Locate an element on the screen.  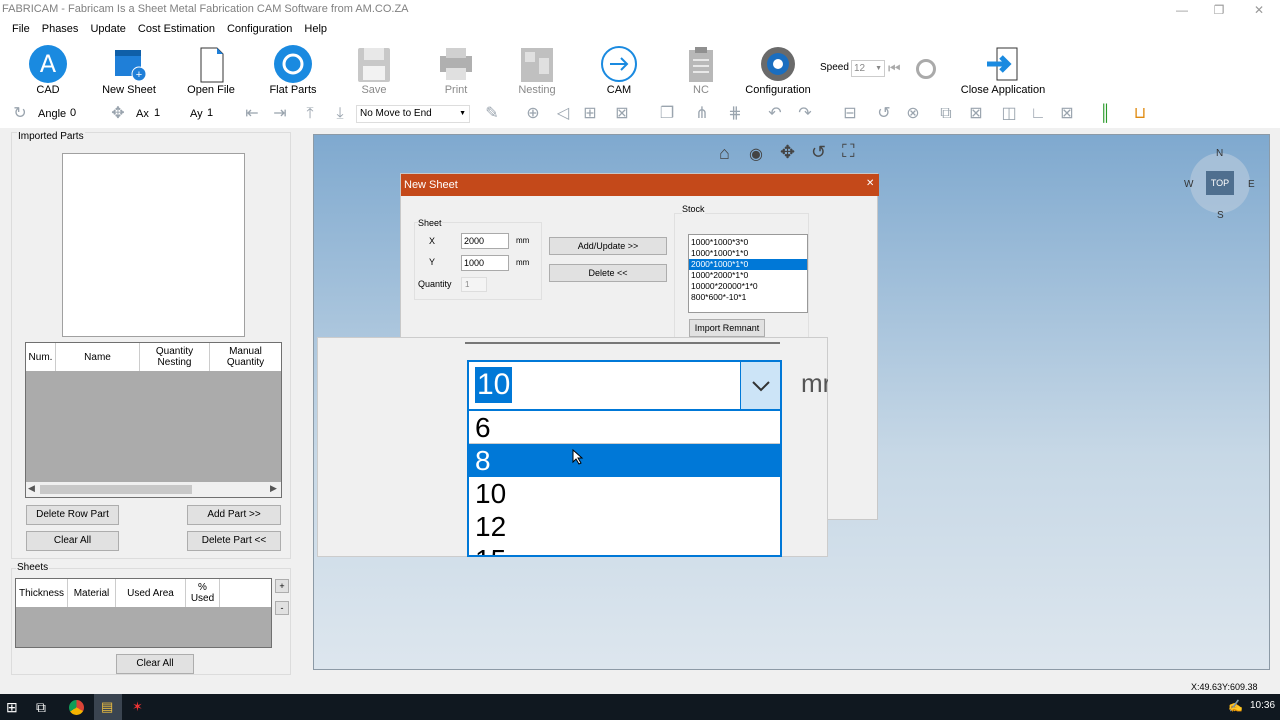
view-top-button: TOP is located at coordinates (1220, 183).